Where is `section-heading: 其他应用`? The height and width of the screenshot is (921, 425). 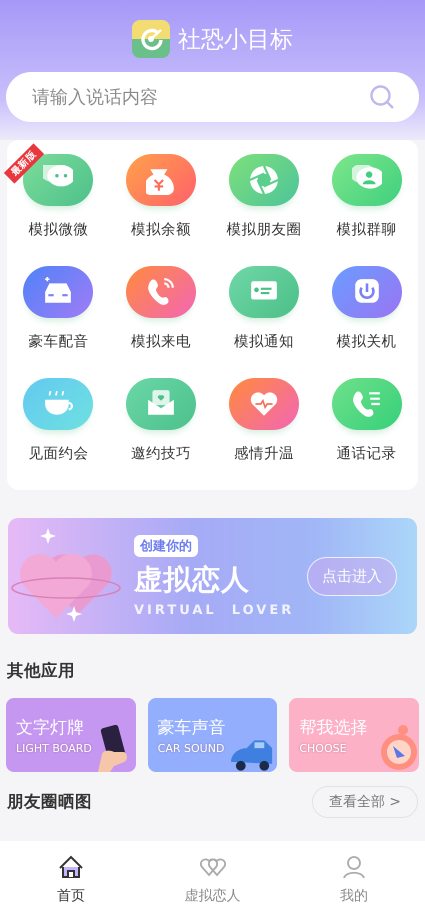
section-heading: 其他应用 is located at coordinates (41, 671).